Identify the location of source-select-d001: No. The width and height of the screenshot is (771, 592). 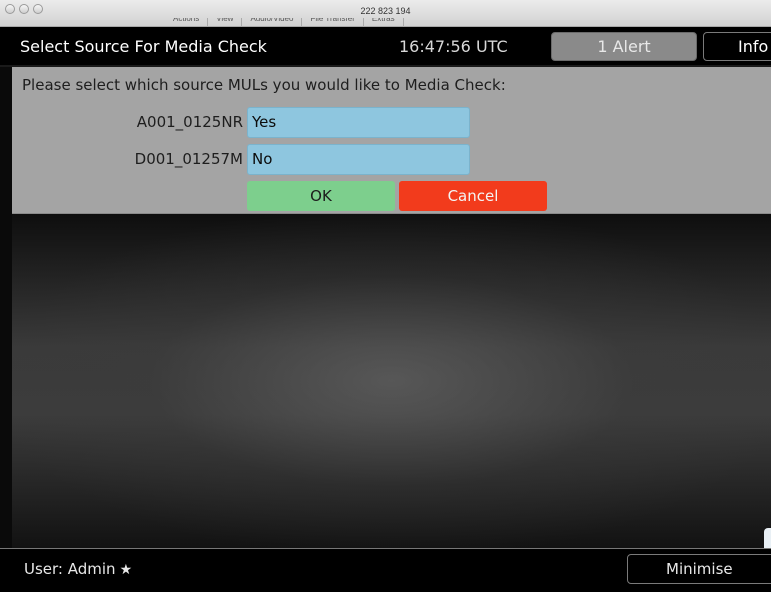
(358, 159).